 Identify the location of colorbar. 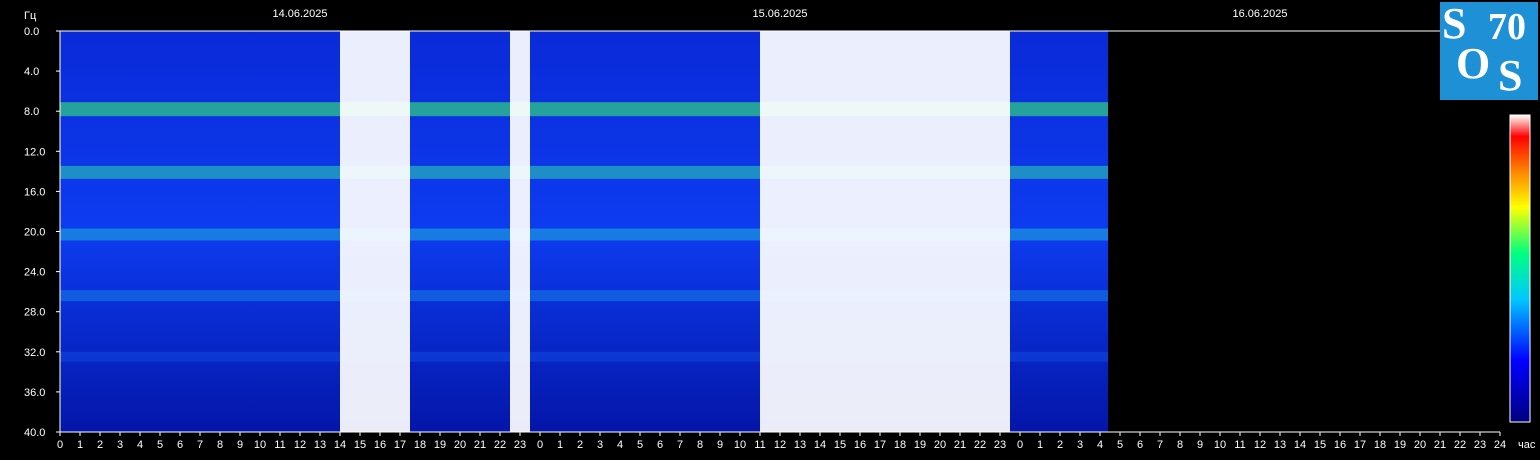
(1520, 268).